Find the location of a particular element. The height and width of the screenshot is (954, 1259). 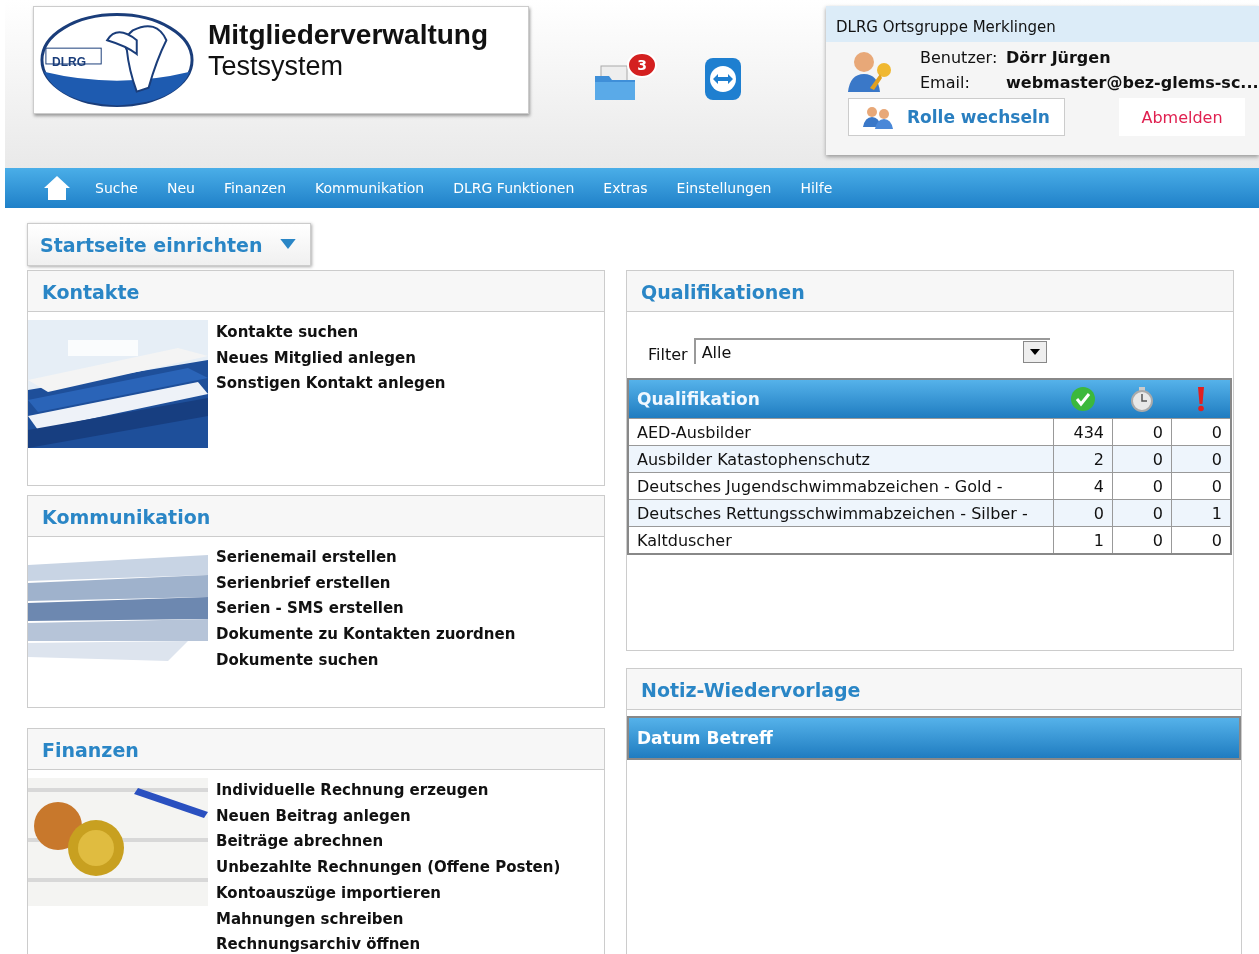

column-header: Qualifikation is located at coordinates (698, 399).